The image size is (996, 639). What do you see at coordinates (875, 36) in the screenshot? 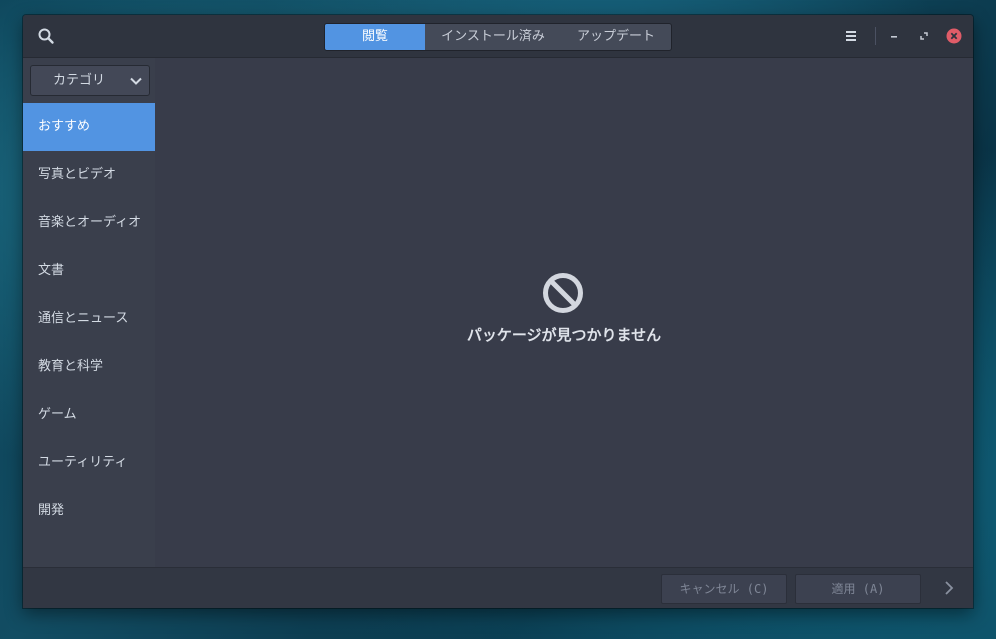
I see `header-separator` at bounding box center [875, 36].